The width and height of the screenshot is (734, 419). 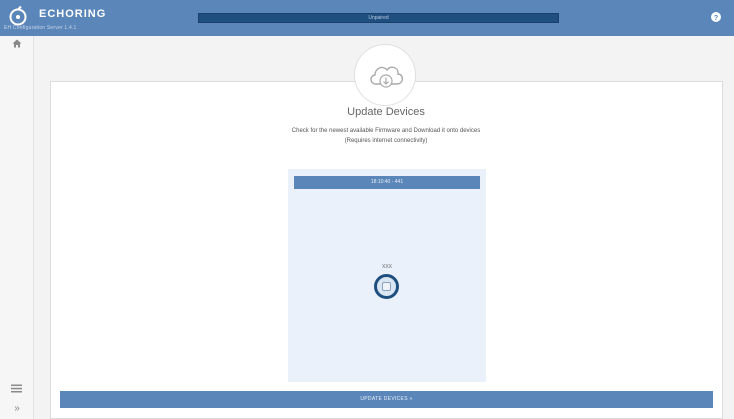 What do you see at coordinates (40, 28) in the screenshot?
I see `brand-subtitle: EH Configuration Server 1.4.1` at bounding box center [40, 28].